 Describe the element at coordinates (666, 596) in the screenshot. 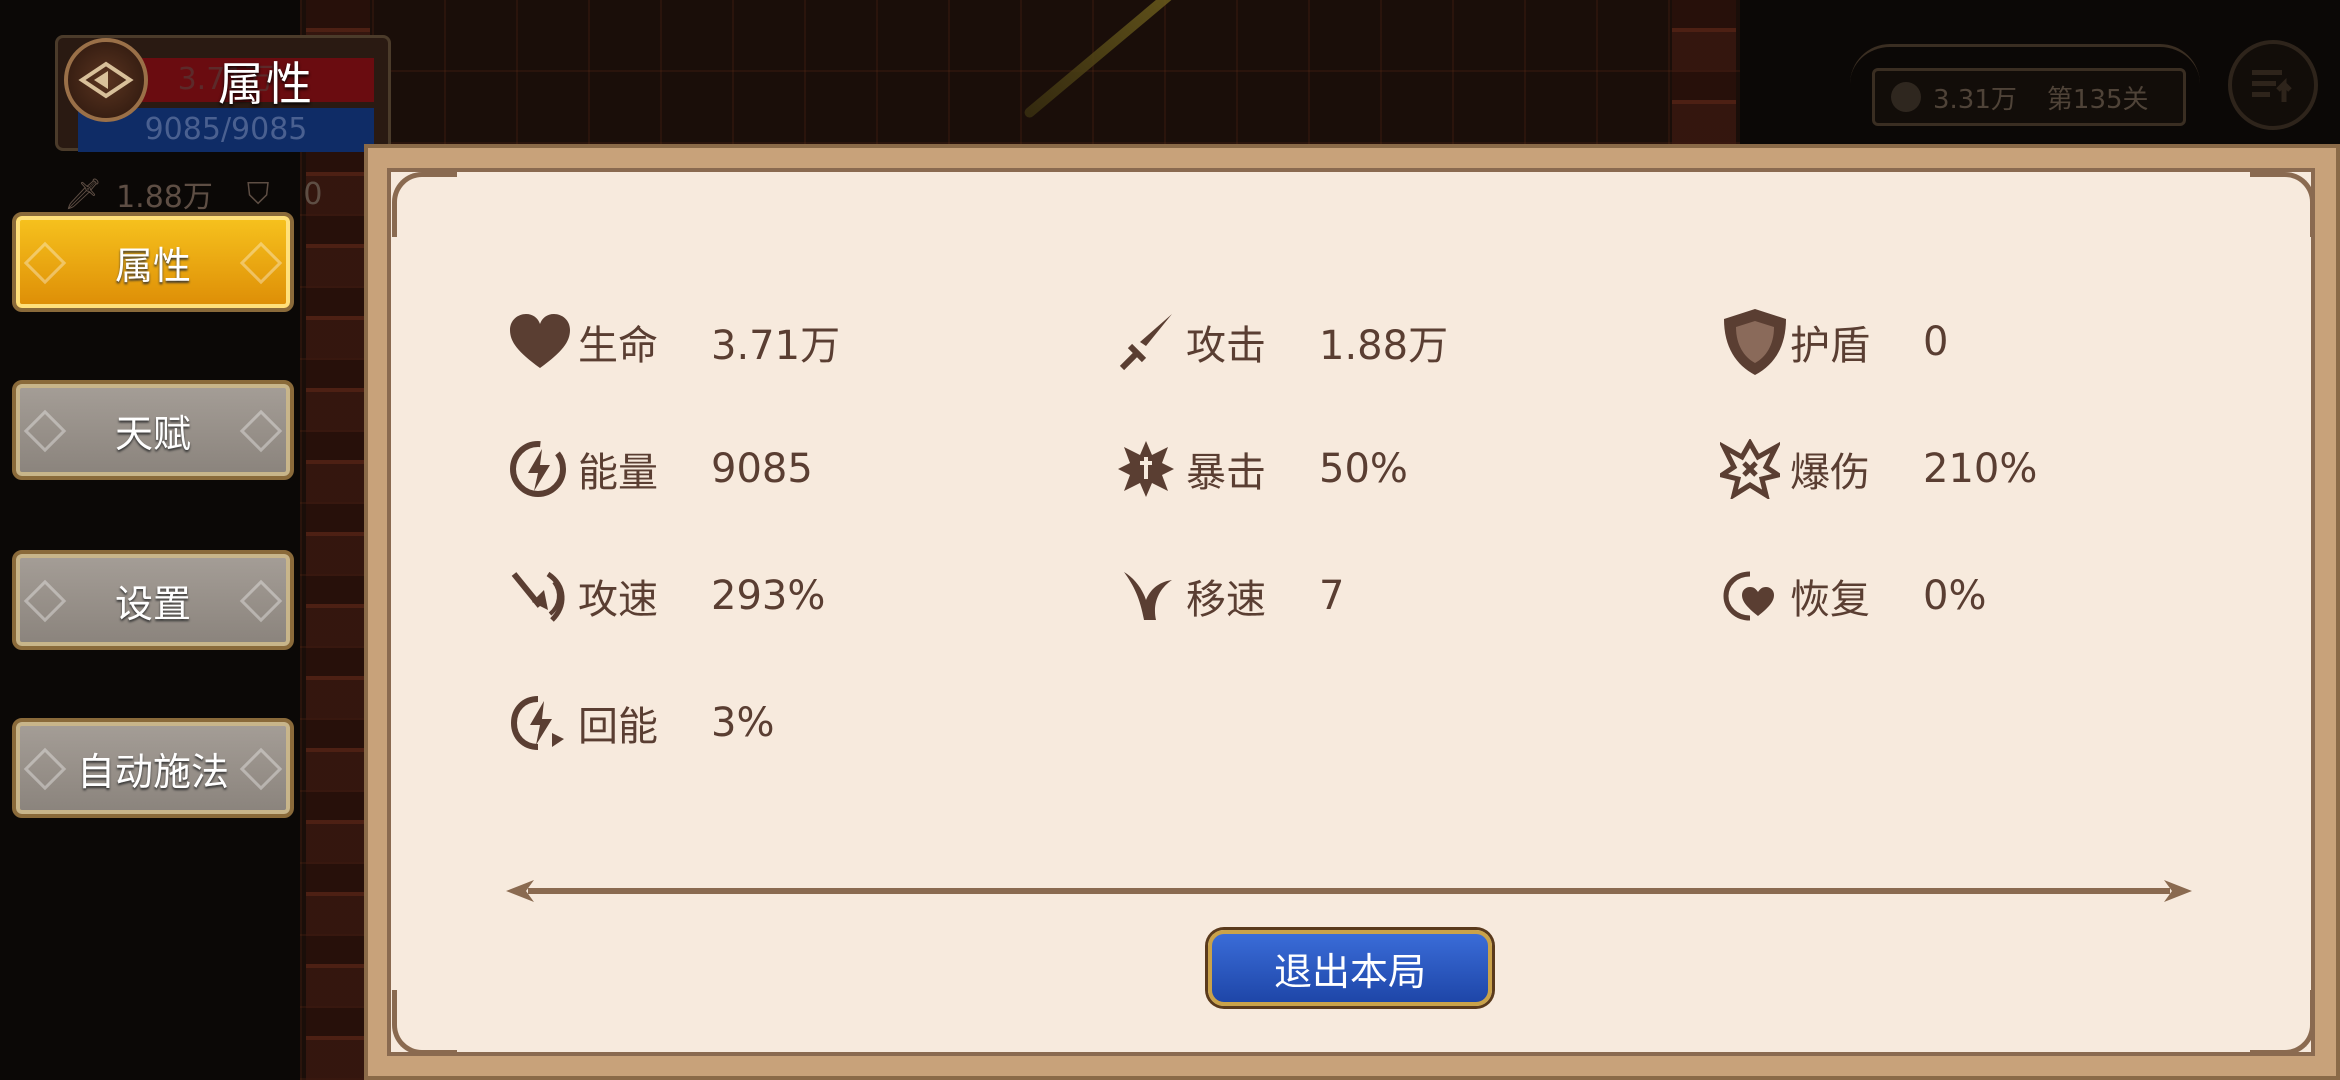

I see `stat-attack-speed: 攻速 293%` at that location.